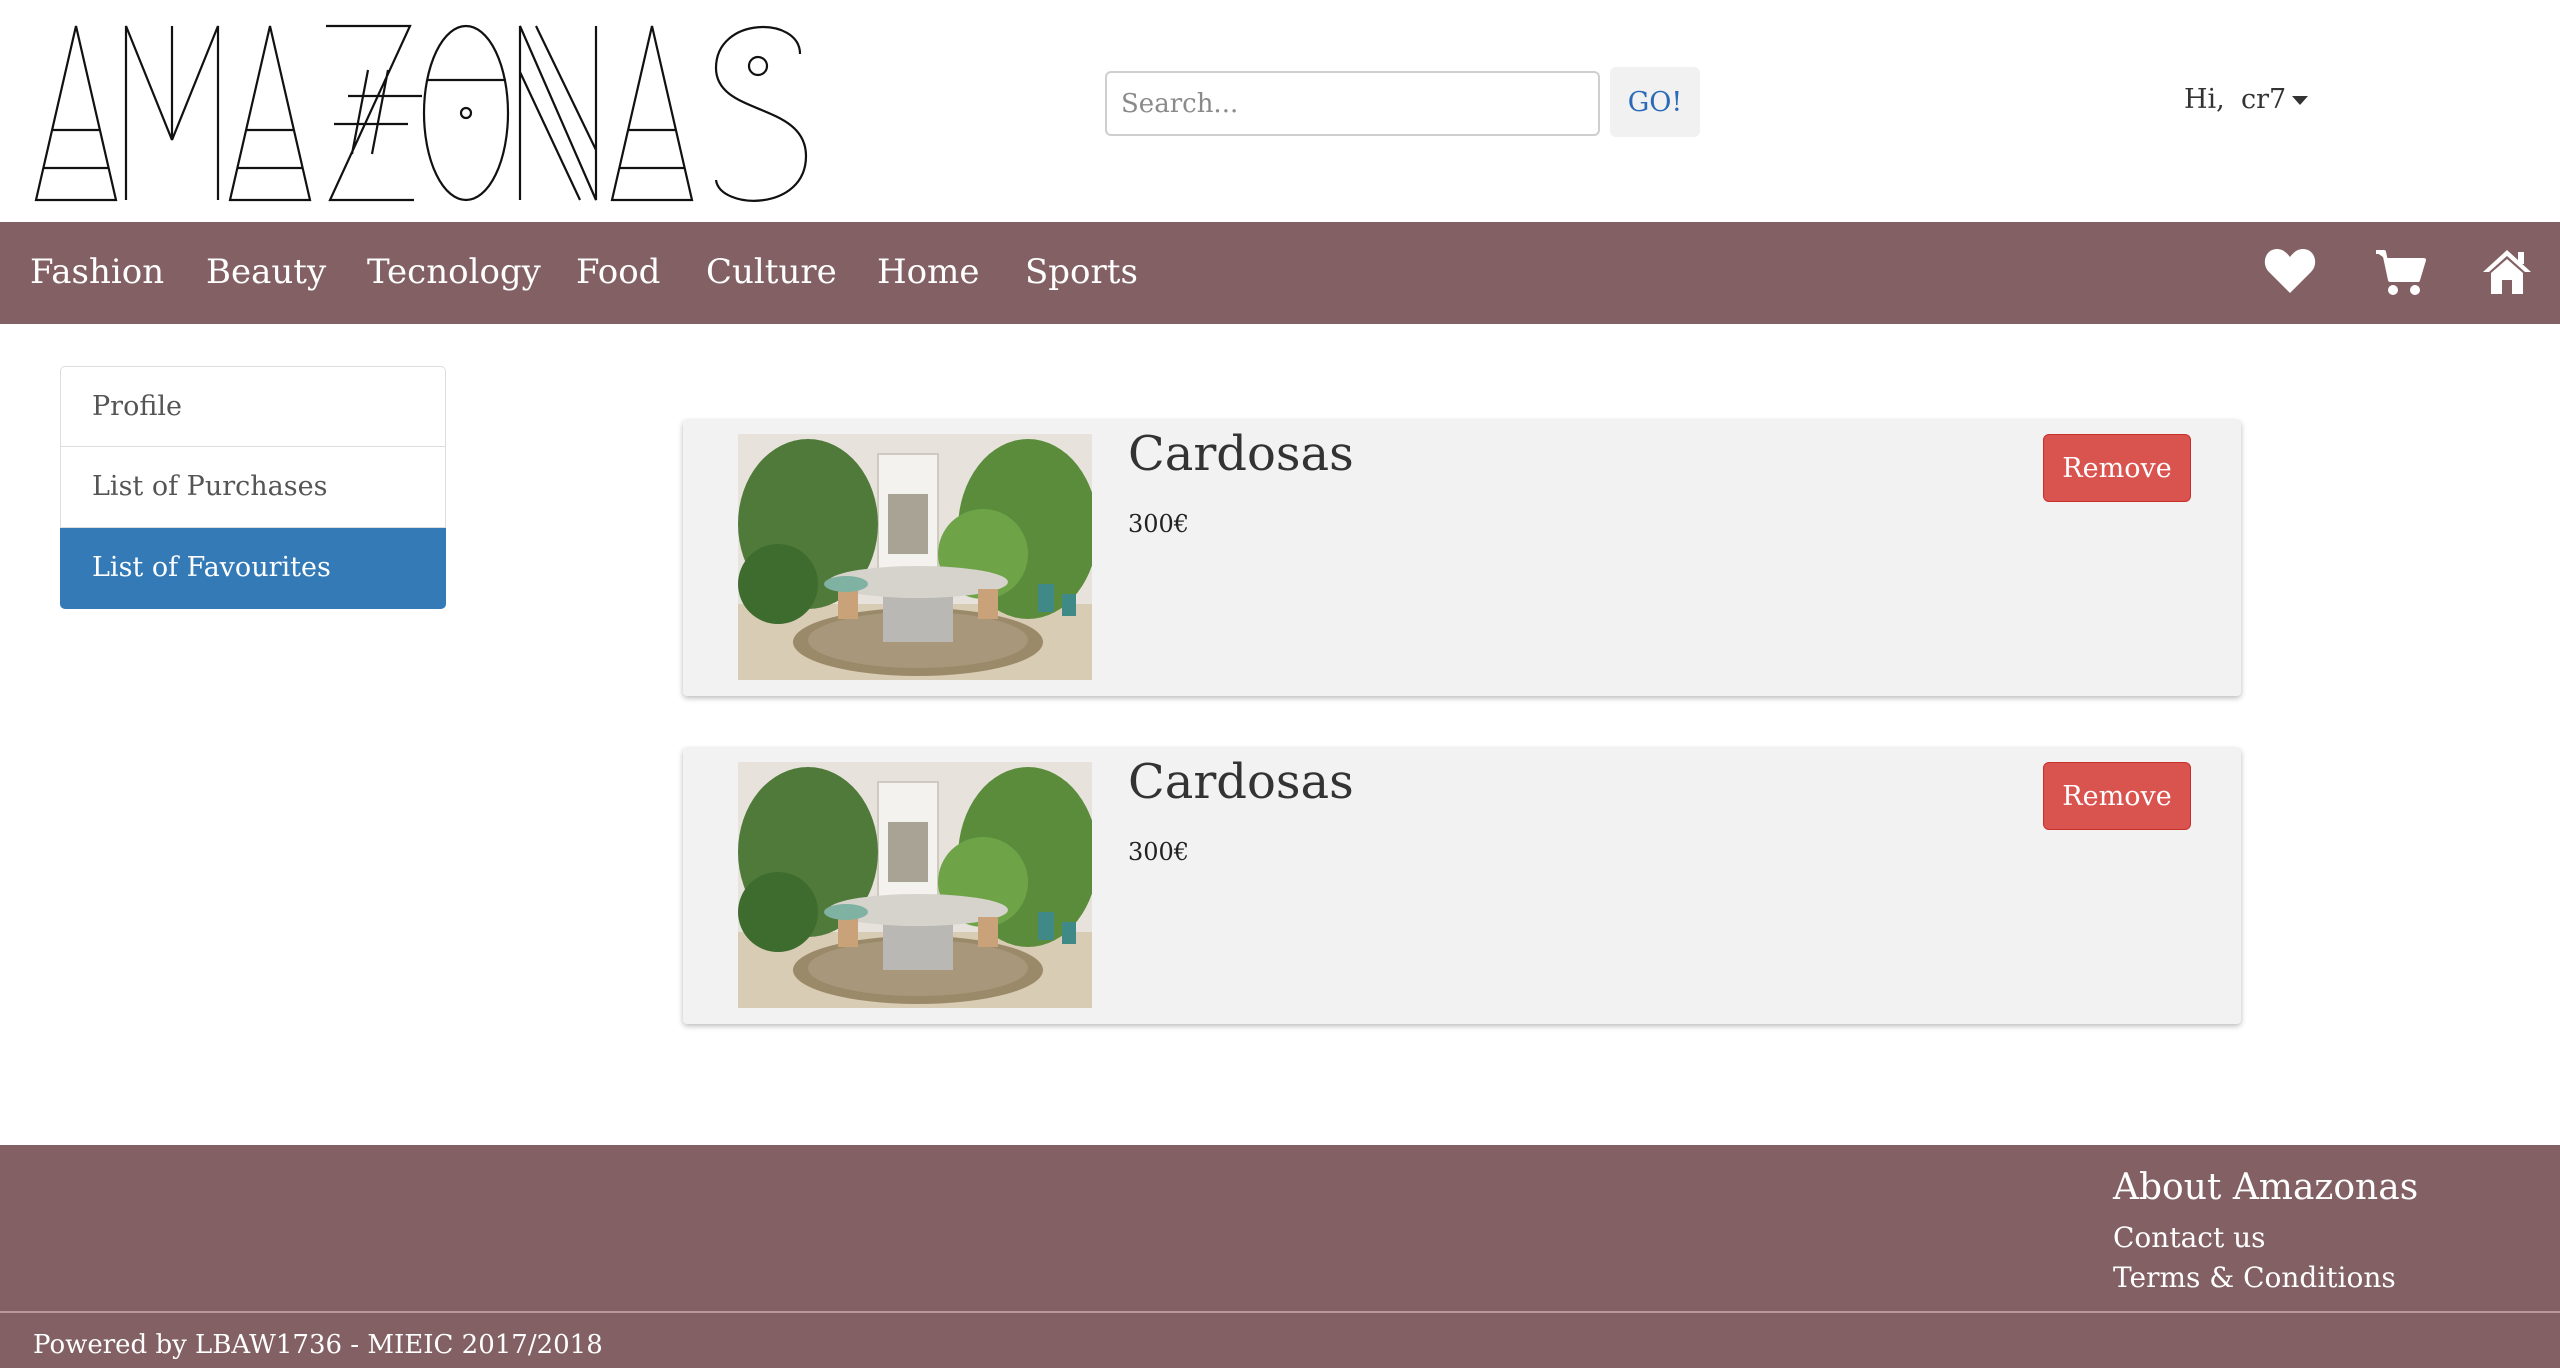  What do you see at coordinates (2300, 100) in the screenshot?
I see `caret-down-icon` at bounding box center [2300, 100].